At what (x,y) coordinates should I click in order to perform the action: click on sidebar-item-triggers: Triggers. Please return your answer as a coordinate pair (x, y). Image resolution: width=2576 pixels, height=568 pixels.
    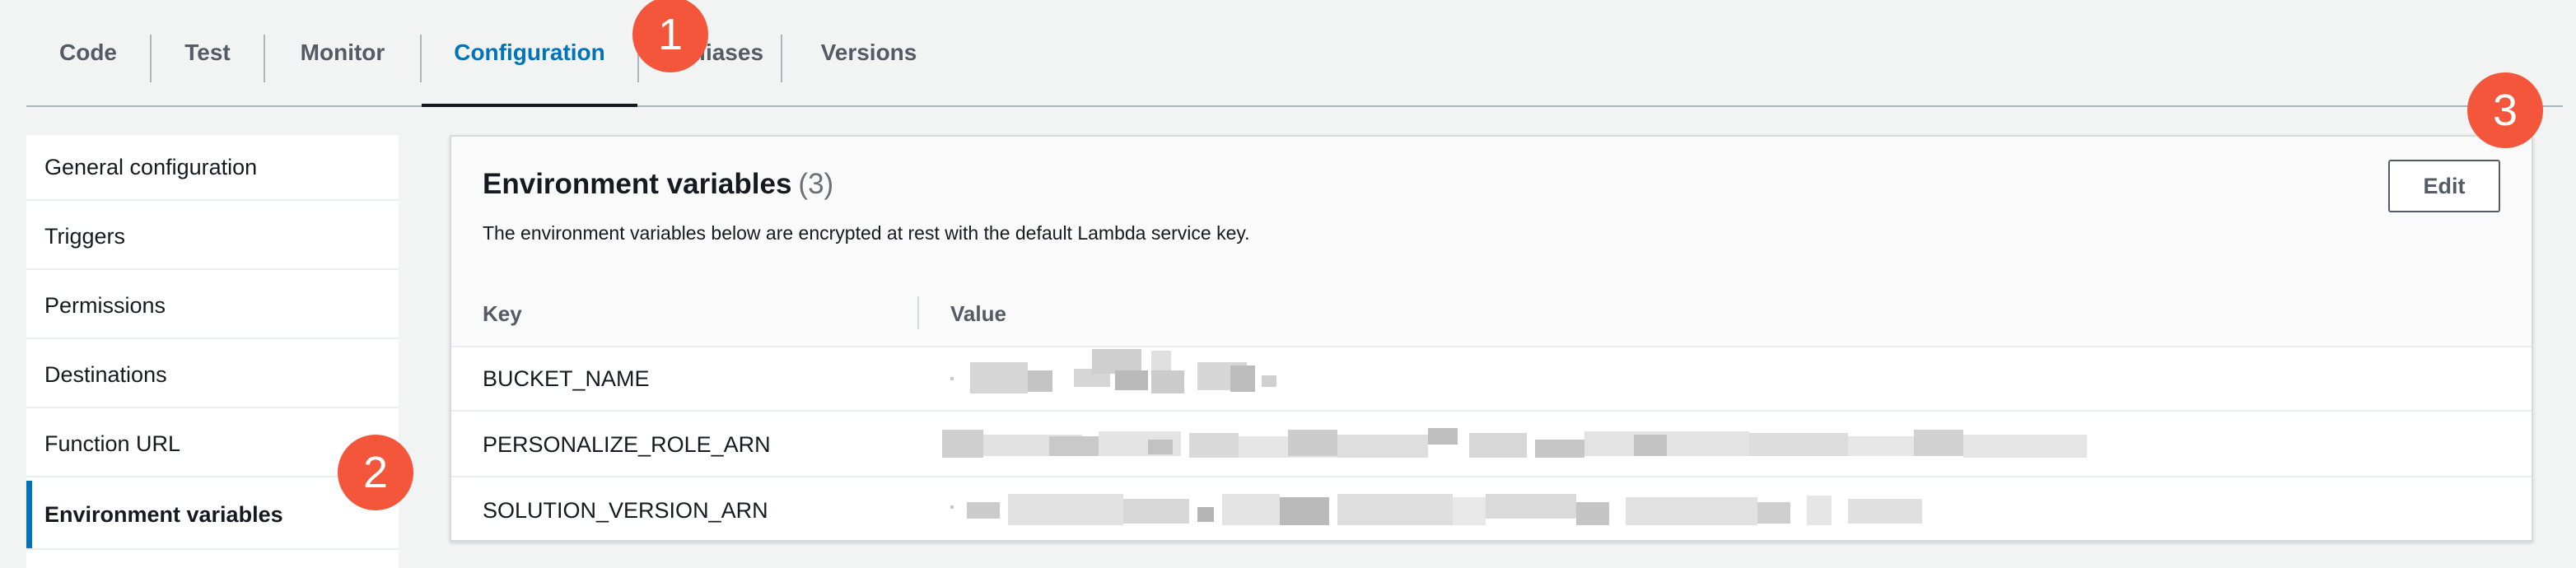
    Looking at the image, I should click on (212, 237).